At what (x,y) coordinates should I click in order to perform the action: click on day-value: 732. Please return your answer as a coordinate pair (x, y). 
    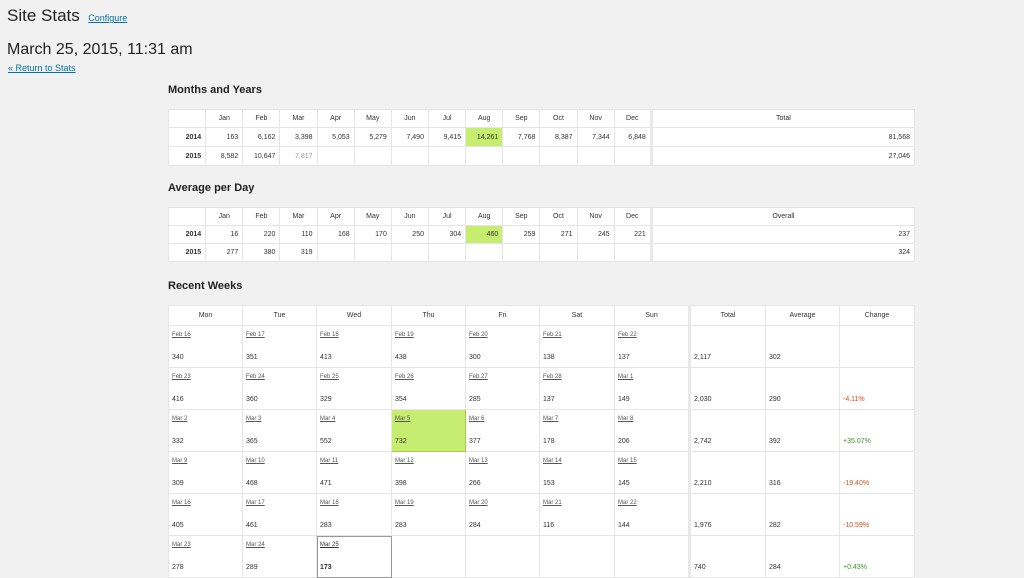
    Looking at the image, I should click on (401, 441).